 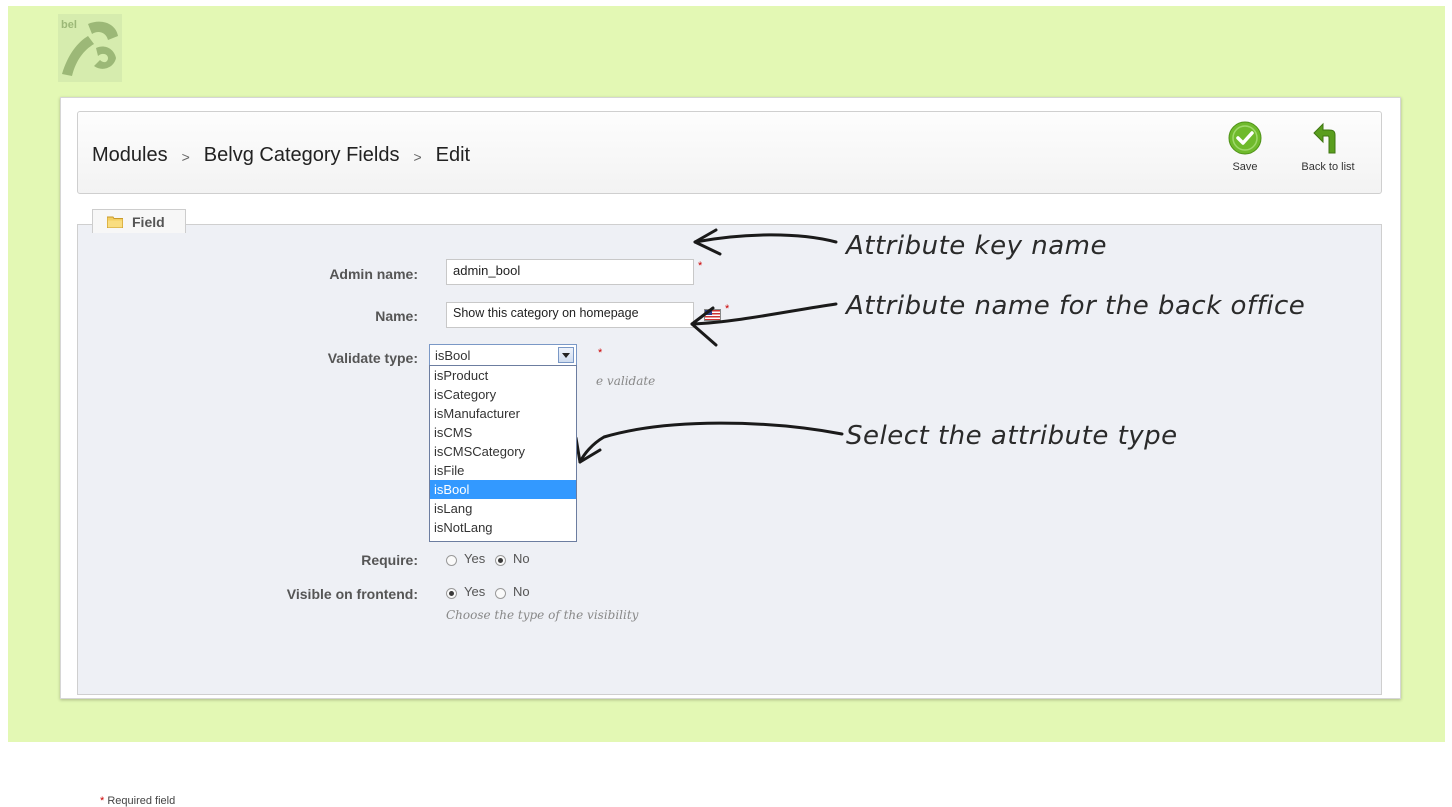 I want to click on select-option: isCMS, so click(x=503, y=432).